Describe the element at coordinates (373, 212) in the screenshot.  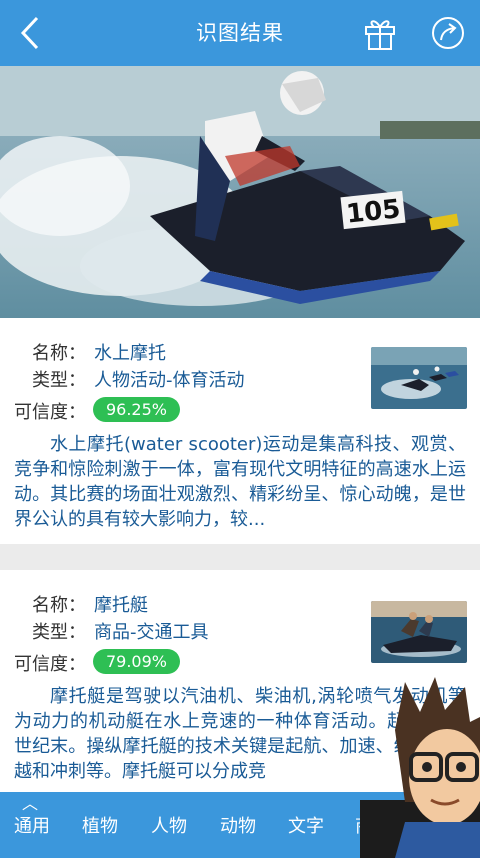
I see `race-number: 105` at that location.